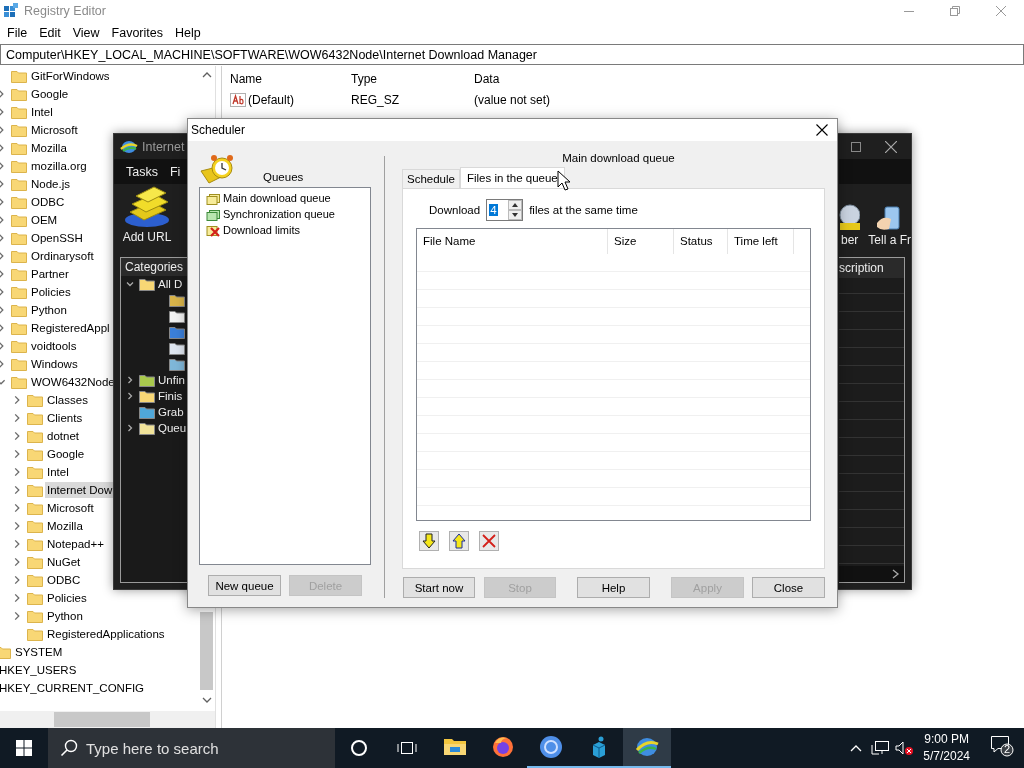  Describe the element at coordinates (154, 284) in the screenshot. I see `category-item: All D` at that location.